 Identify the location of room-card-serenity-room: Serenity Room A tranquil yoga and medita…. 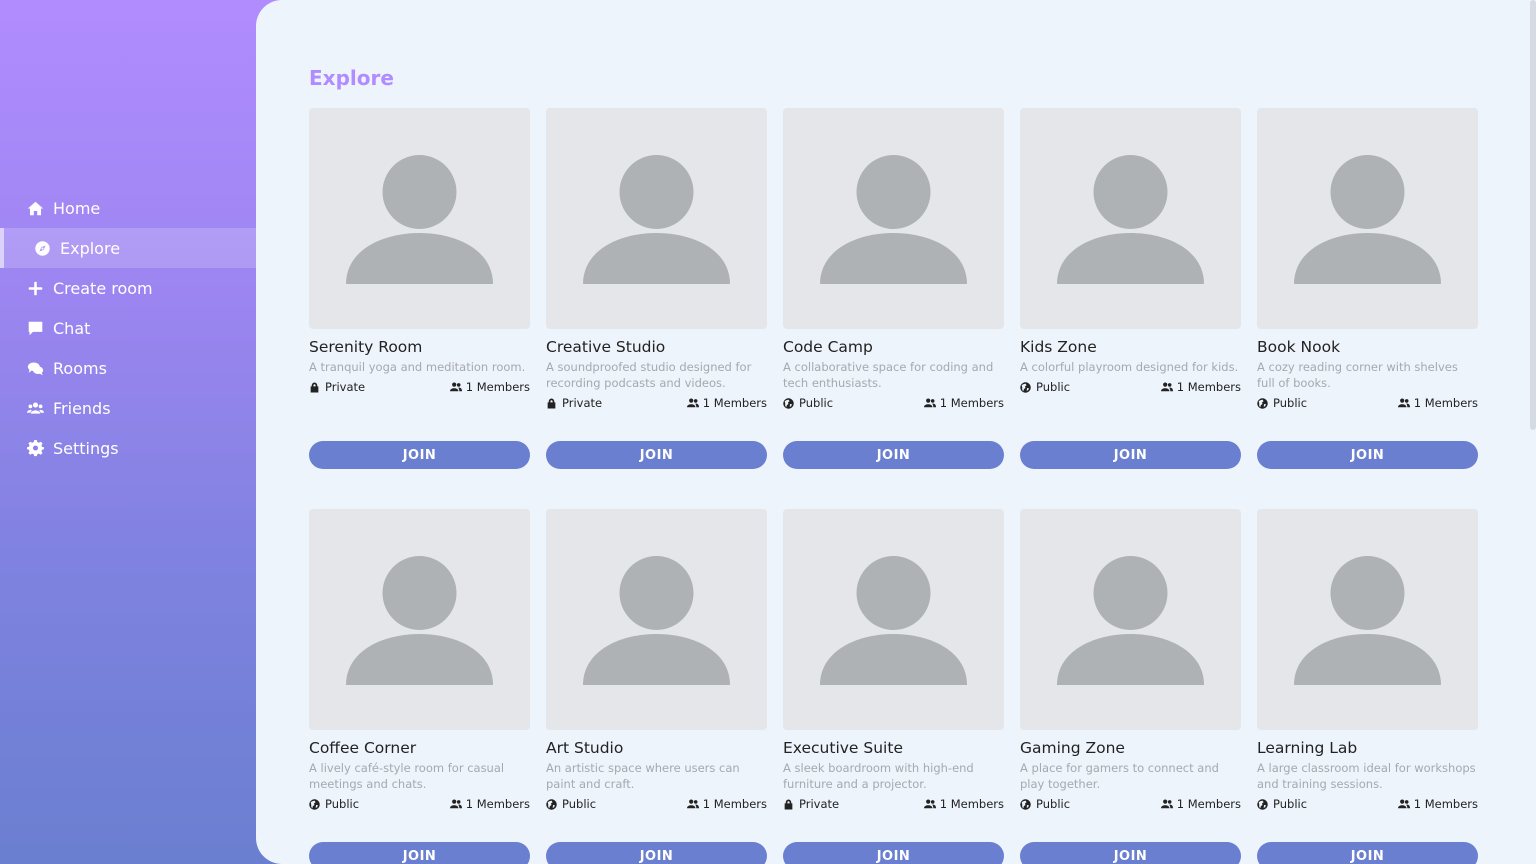
(419, 288).